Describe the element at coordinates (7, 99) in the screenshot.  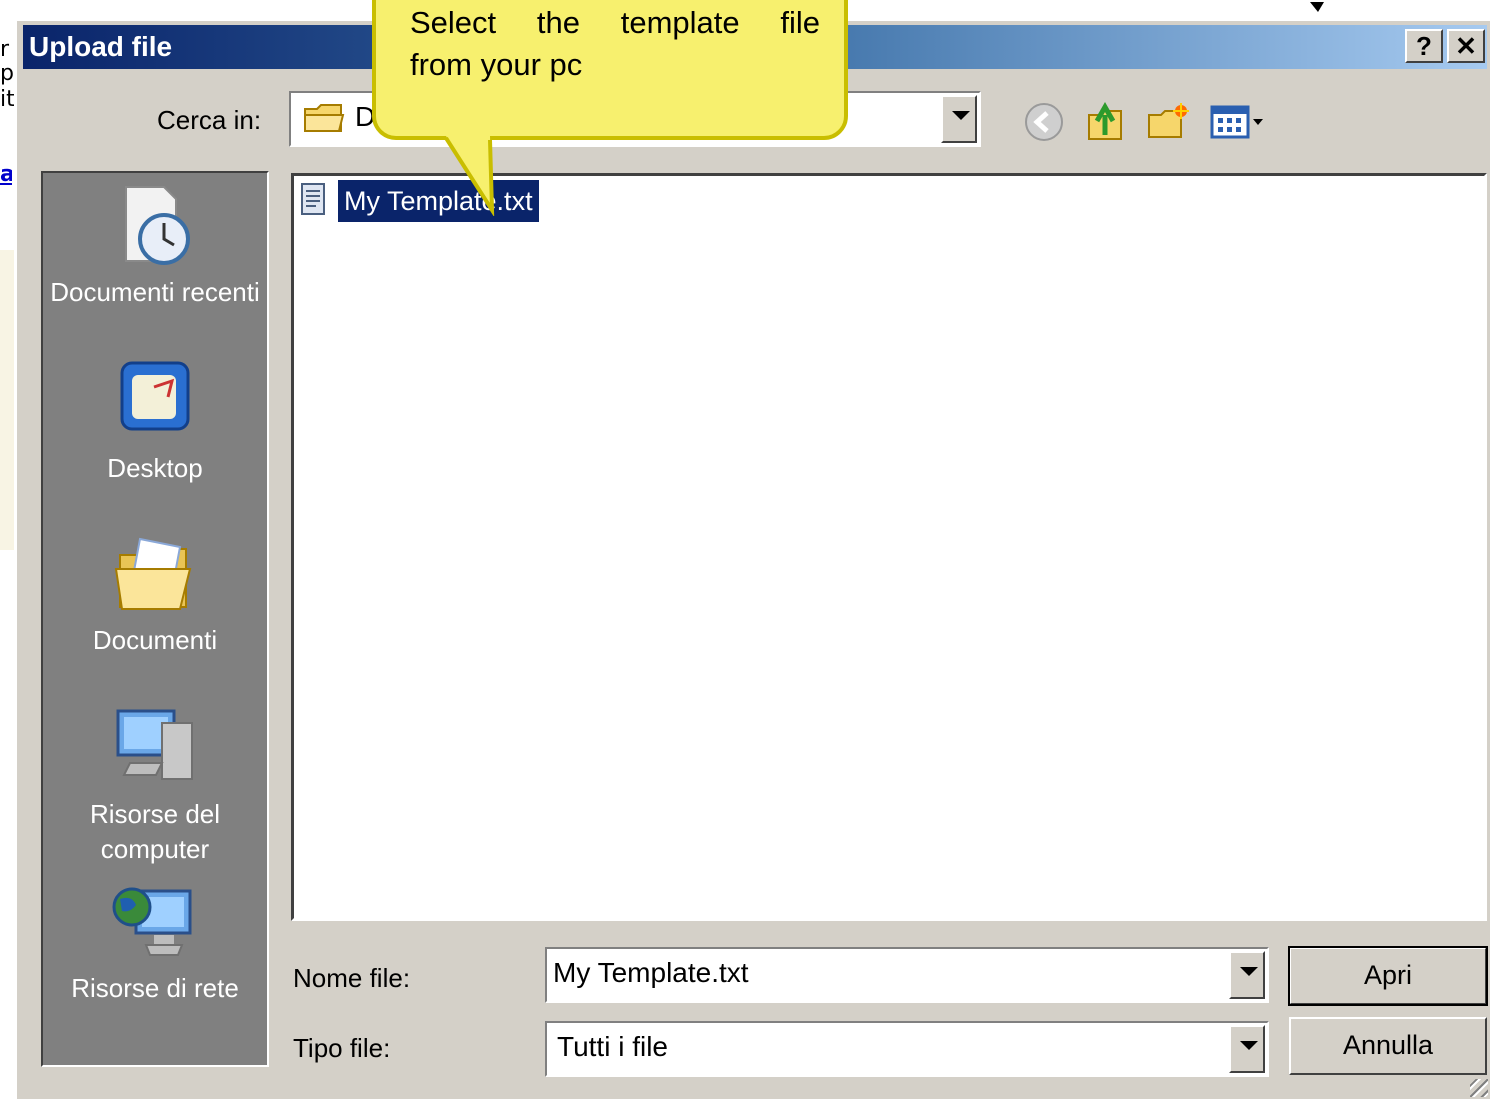
I see `background-text-fragment: it` at that location.